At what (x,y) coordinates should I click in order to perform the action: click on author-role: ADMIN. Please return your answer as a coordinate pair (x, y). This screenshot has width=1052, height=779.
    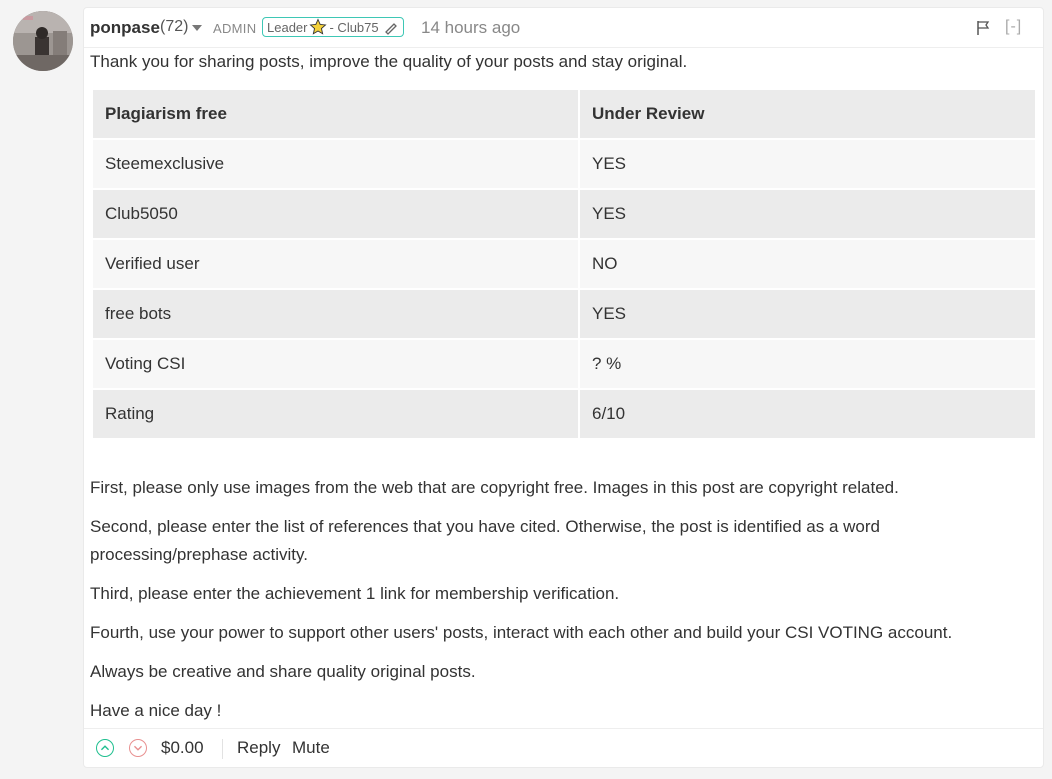
    Looking at the image, I should click on (235, 28).